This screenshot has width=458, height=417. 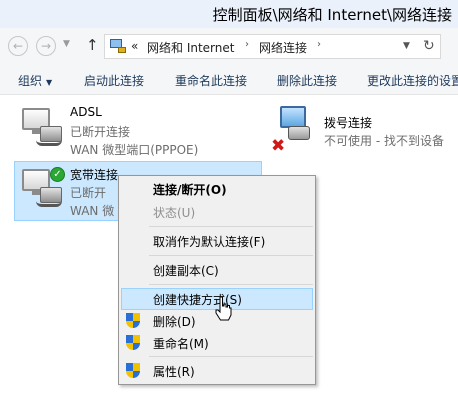 What do you see at coordinates (174, 213) in the screenshot?
I see `menu-item-label: 状态(U)` at bounding box center [174, 213].